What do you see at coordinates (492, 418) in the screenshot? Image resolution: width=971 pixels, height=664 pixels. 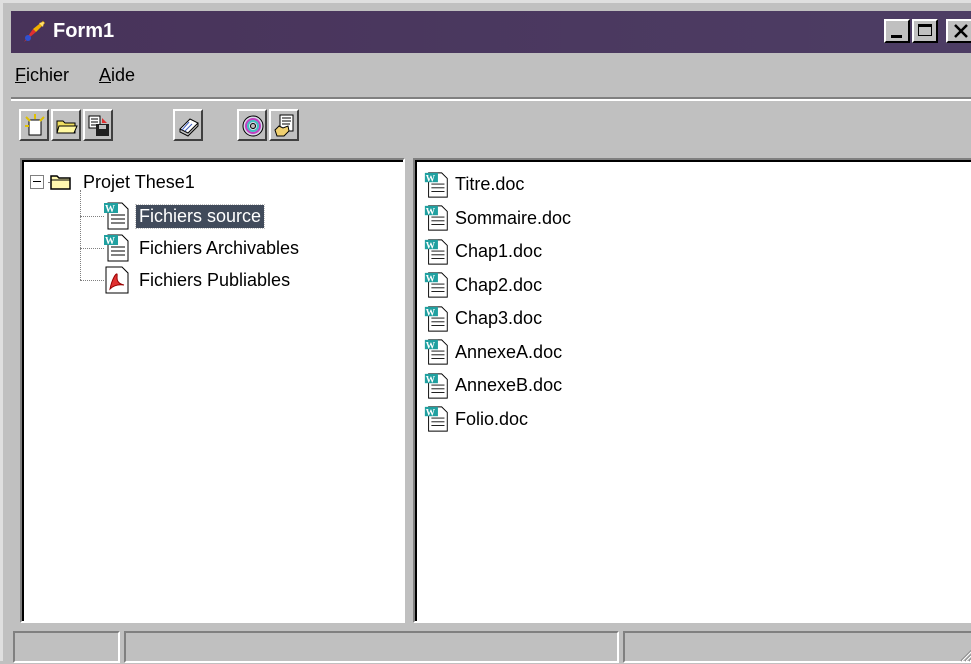 I see `file-name: Folio.doc` at bounding box center [492, 418].